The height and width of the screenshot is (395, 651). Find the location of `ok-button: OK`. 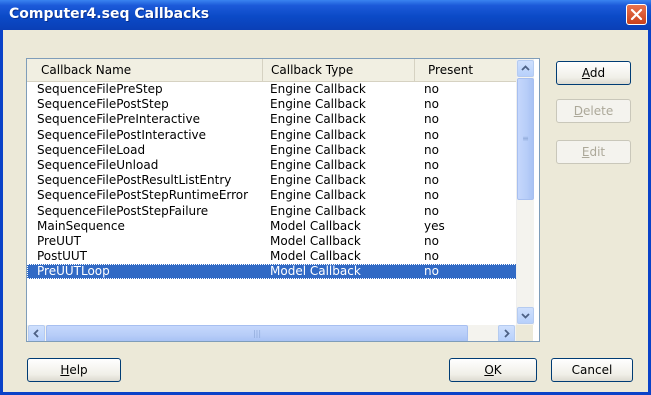

ok-button: OK is located at coordinates (493, 370).